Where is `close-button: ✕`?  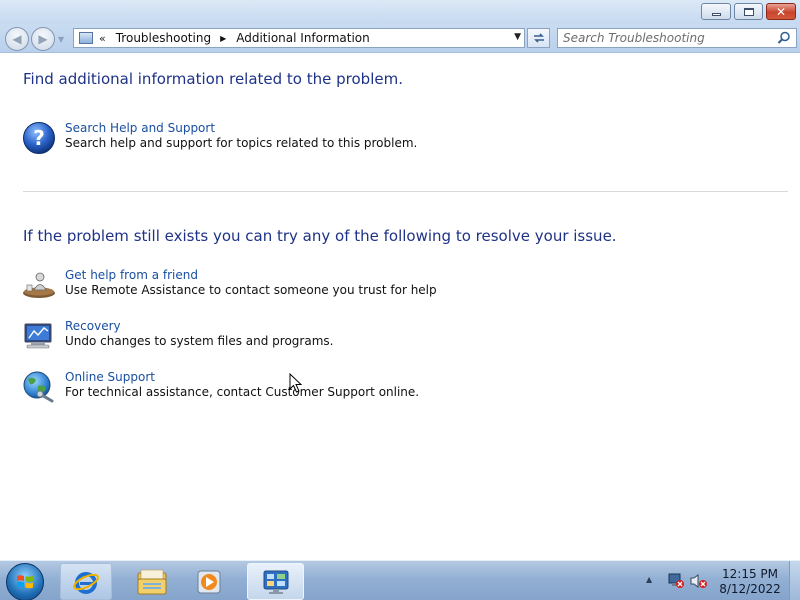 close-button: ✕ is located at coordinates (781, 11).